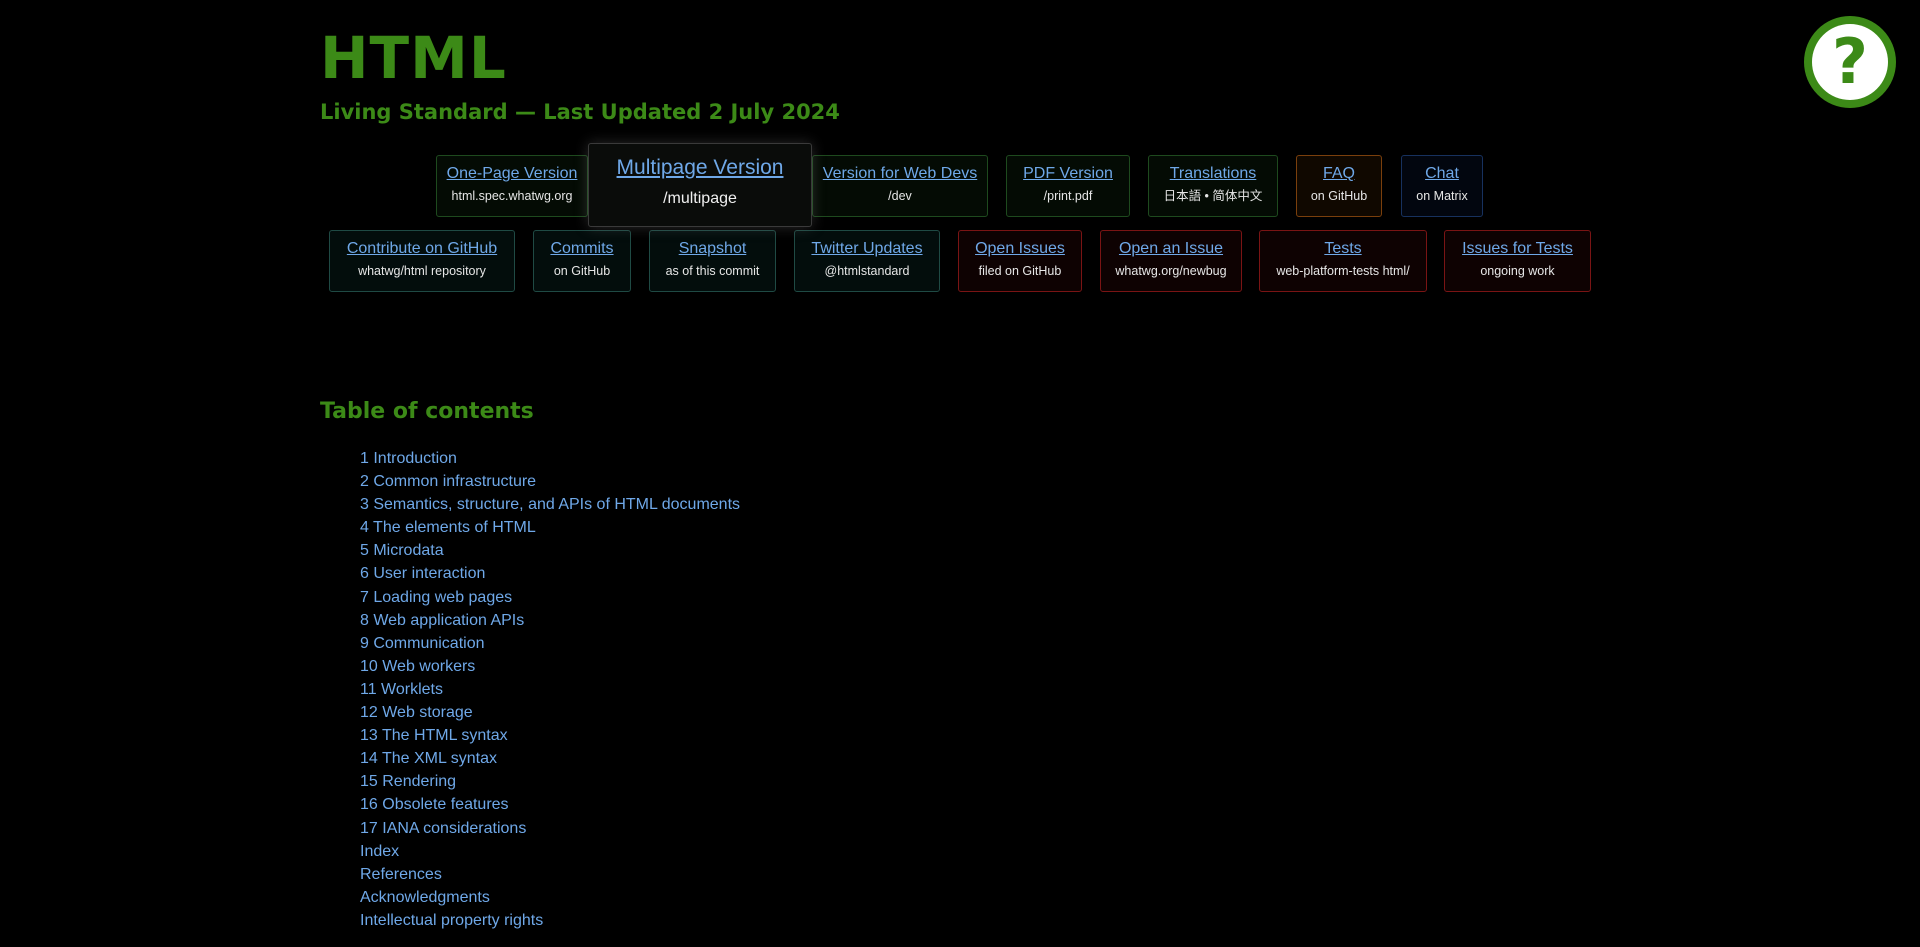 Image resolution: width=1920 pixels, height=947 pixels. Describe the element at coordinates (1339, 196) in the screenshot. I see `nav-sub-faq: on GitHub` at that location.